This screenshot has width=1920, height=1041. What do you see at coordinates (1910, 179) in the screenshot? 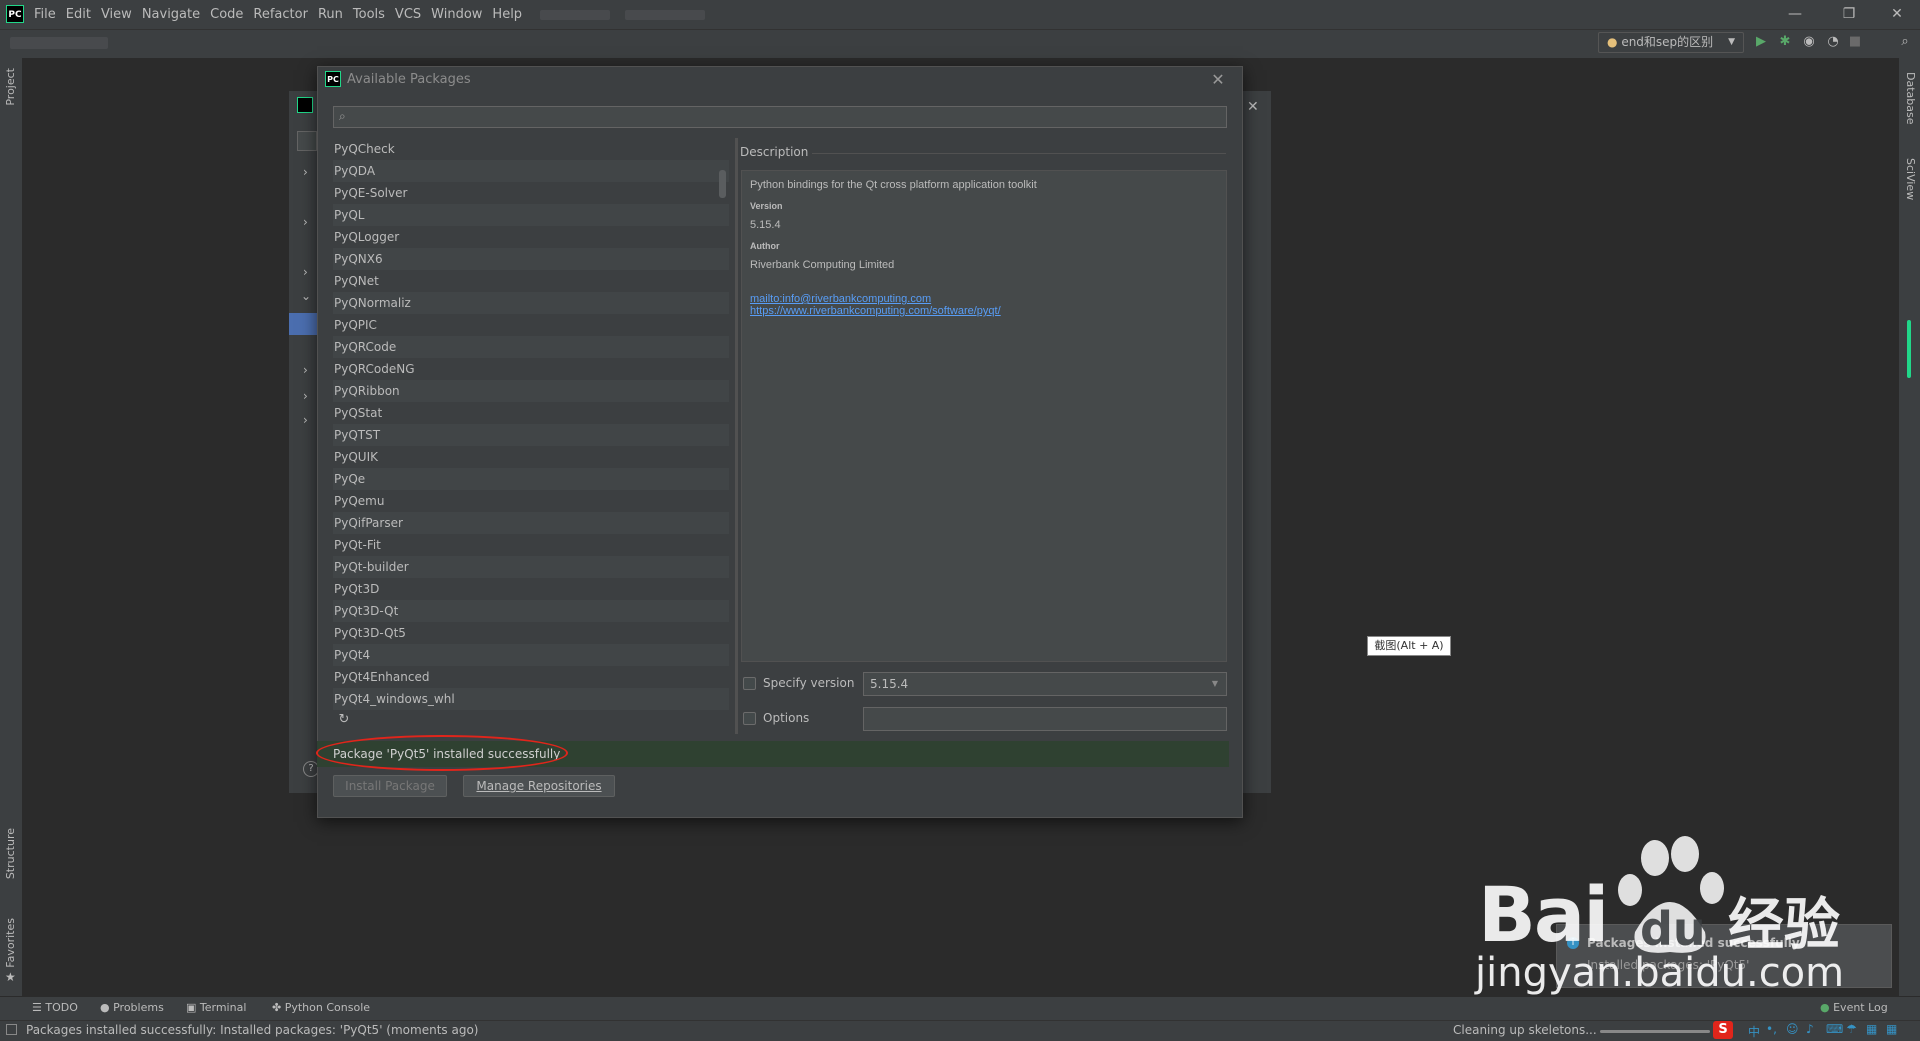
I see `sciview-tool-tab: SciView` at bounding box center [1910, 179].